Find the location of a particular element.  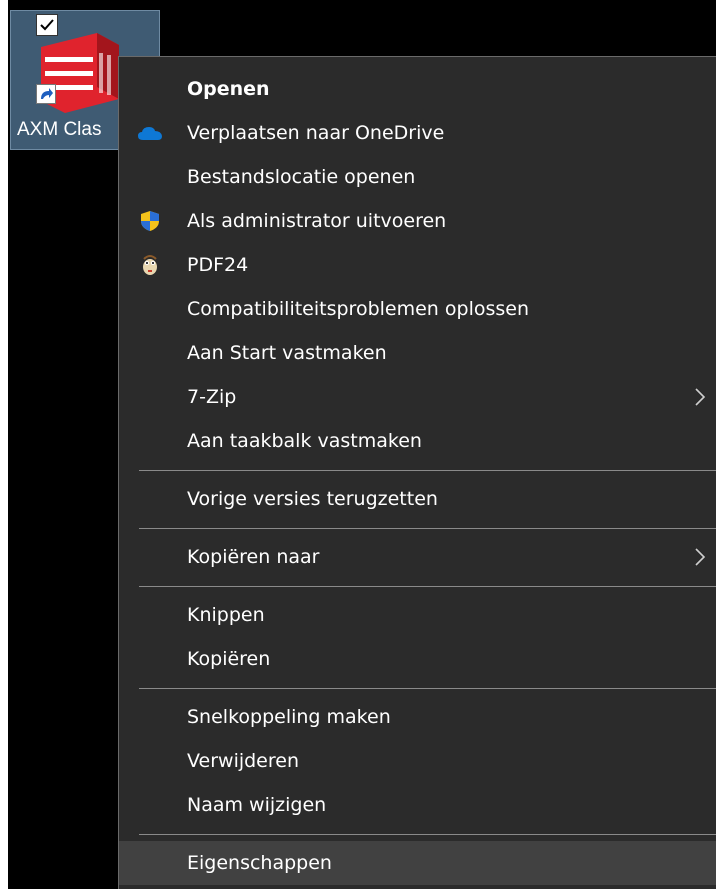

menu-item-run-as-admin: Als administrator uitvoeren is located at coordinates (417, 221).